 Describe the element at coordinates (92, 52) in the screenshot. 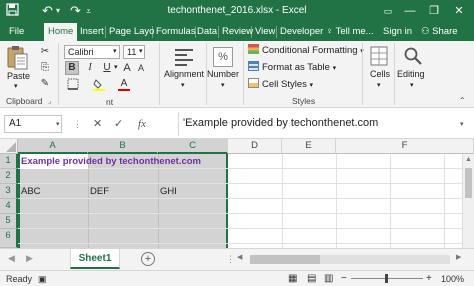

I see `font-name-box: Calibri` at that location.